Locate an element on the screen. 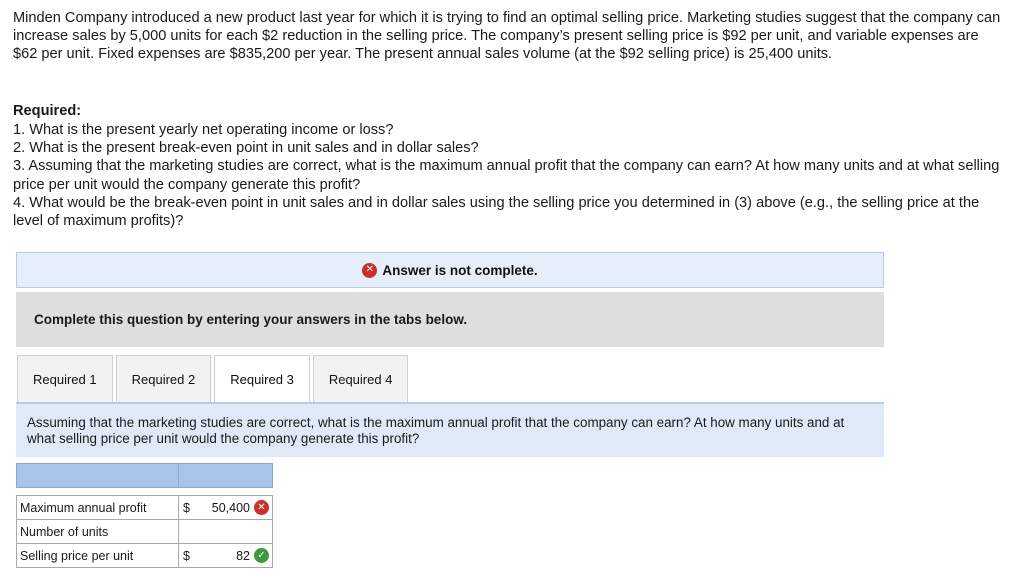 The width and height of the screenshot is (1024, 571). answer-status-bar: ✕ Answer is not complete. is located at coordinates (450, 270).